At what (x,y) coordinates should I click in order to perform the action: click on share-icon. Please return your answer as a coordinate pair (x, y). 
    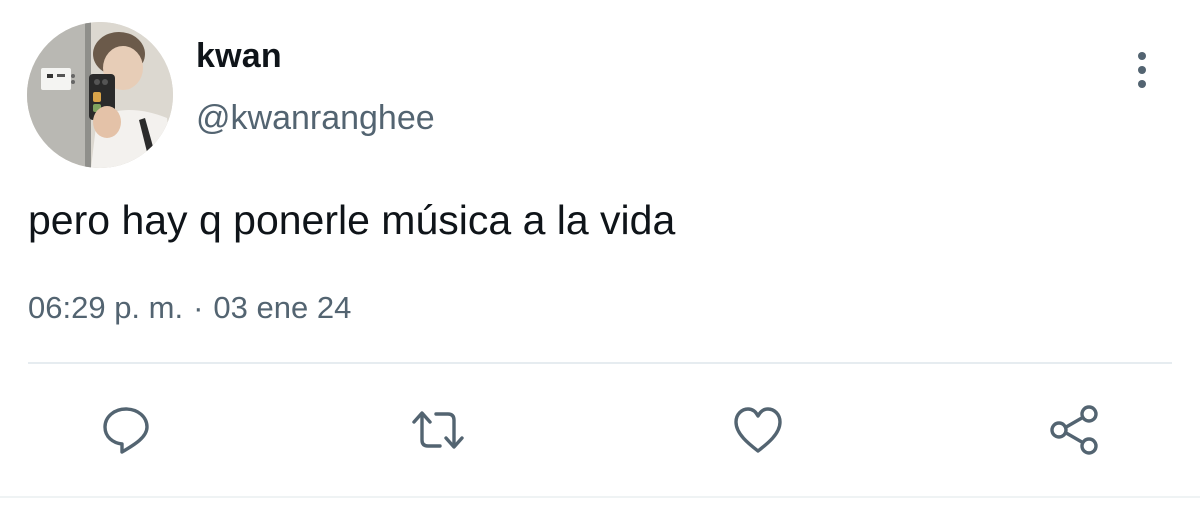
    Looking at the image, I should click on (1074, 430).